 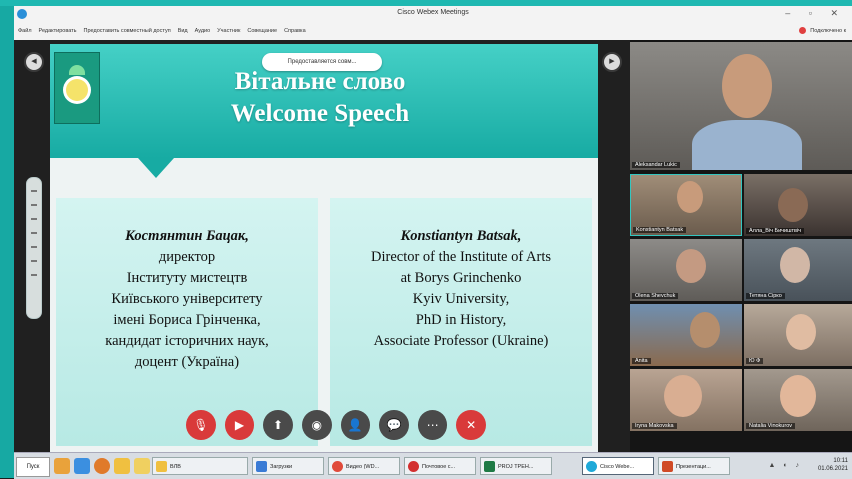 What do you see at coordinates (320, 81) in the screenshot?
I see `slide-title-ua: Вітальне слово` at bounding box center [320, 81].